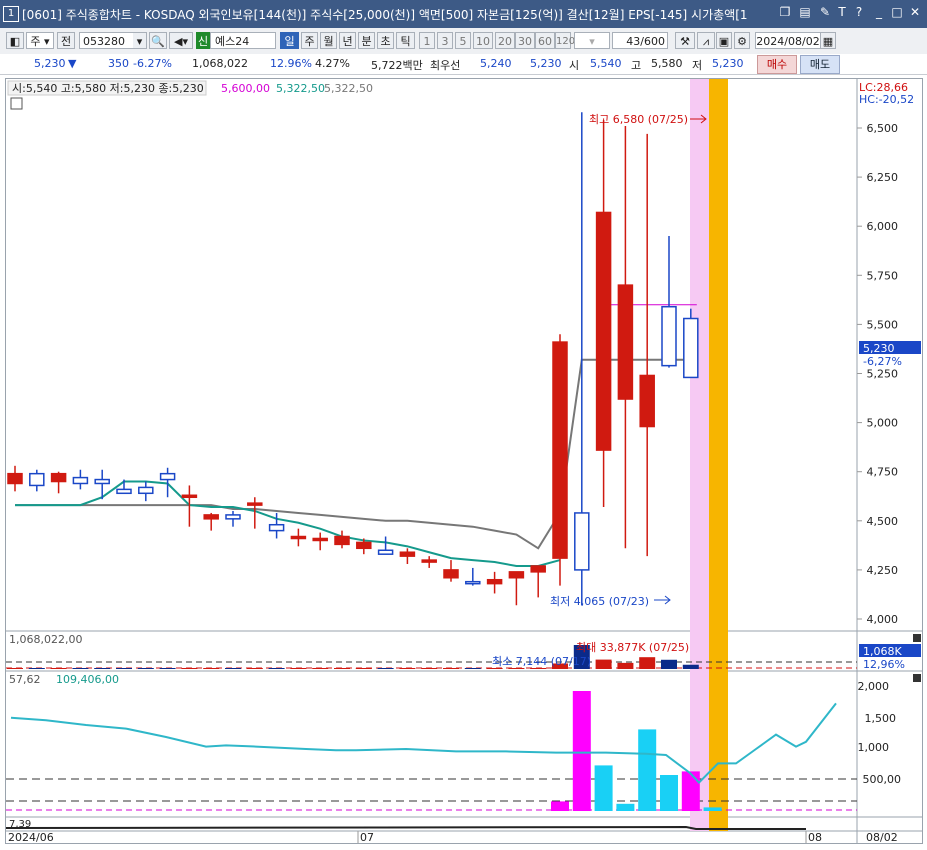 This screenshot has height=850, width=927. I want to click on interval-30: 30, so click(525, 40).